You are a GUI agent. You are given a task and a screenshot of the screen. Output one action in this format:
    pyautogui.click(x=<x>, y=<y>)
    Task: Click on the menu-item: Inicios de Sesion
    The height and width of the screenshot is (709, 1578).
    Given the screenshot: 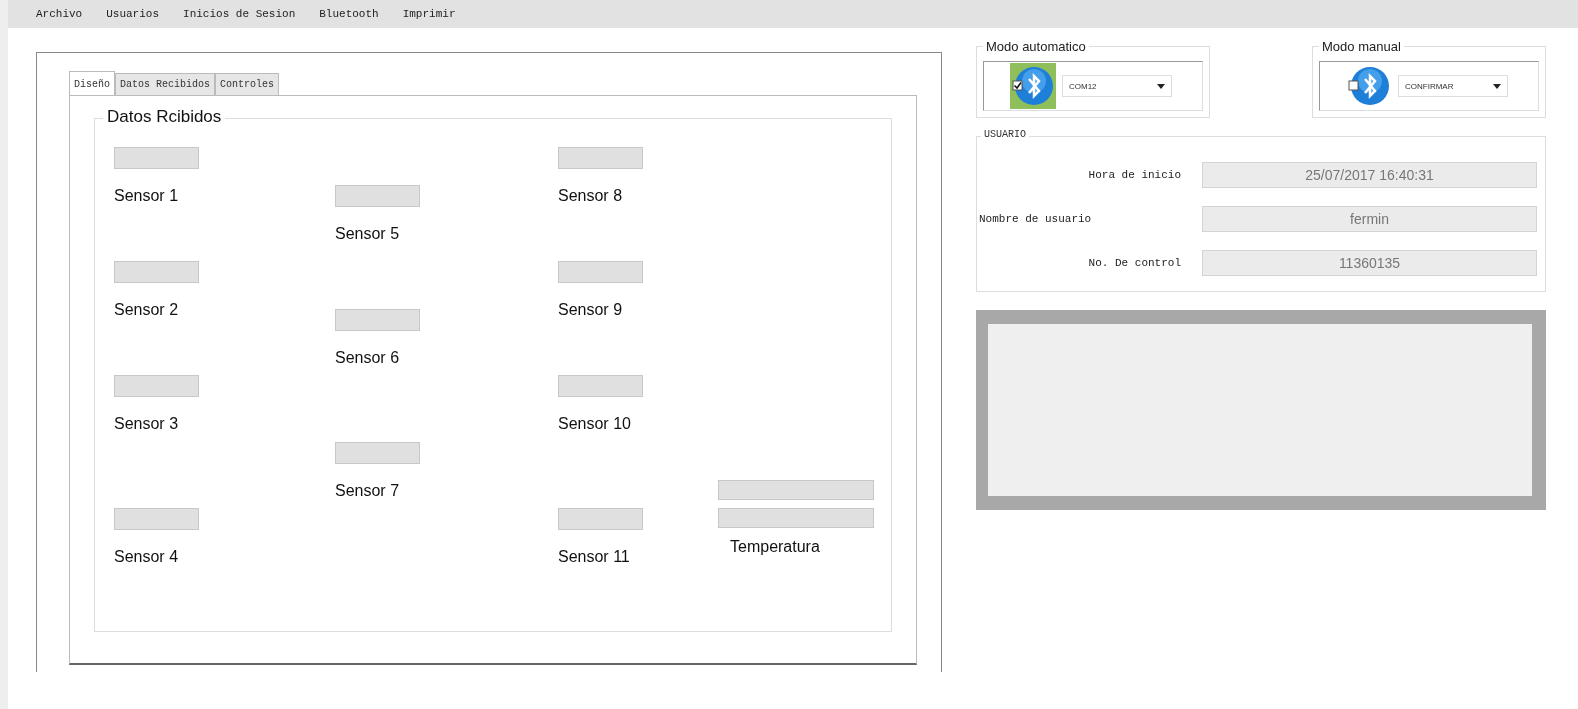 What is the action you would take?
    pyautogui.click(x=239, y=14)
    